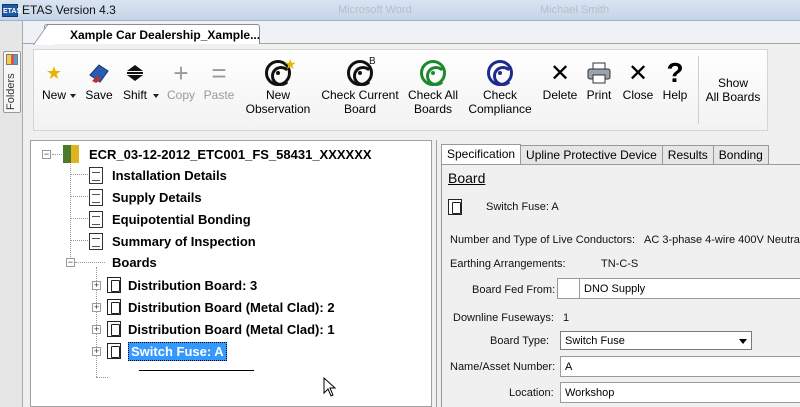  What do you see at coordinates (167, 351) in the screenshot?
I see `tree-item-board-selected: Switch Fuse: A` at bounding box center [167, 351].